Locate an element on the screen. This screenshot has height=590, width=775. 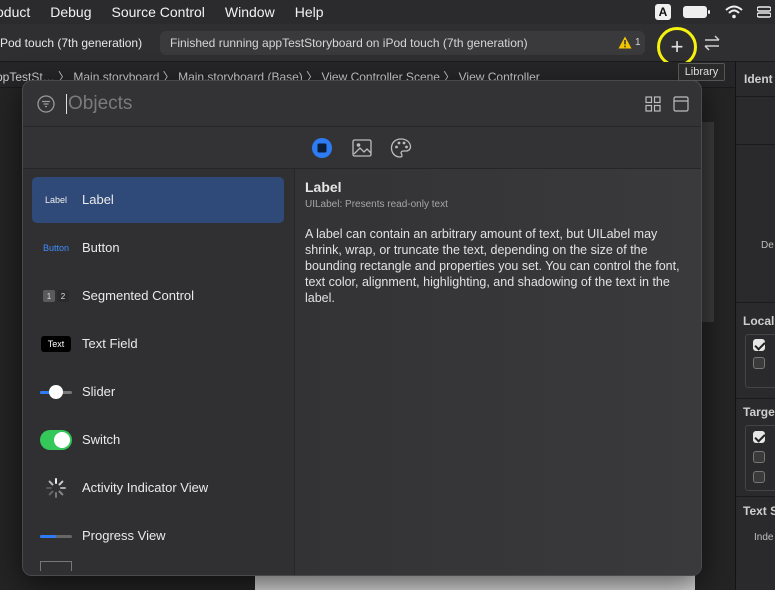
grid-view-icon is located at coordinates (653, 104).